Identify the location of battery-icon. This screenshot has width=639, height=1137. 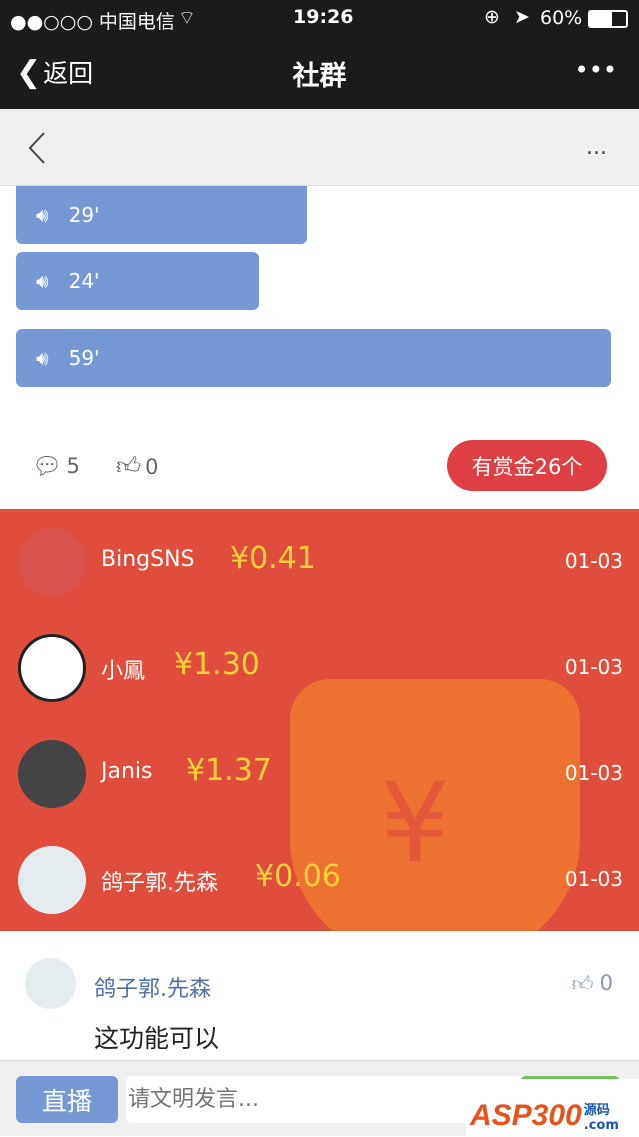
(608, 19).